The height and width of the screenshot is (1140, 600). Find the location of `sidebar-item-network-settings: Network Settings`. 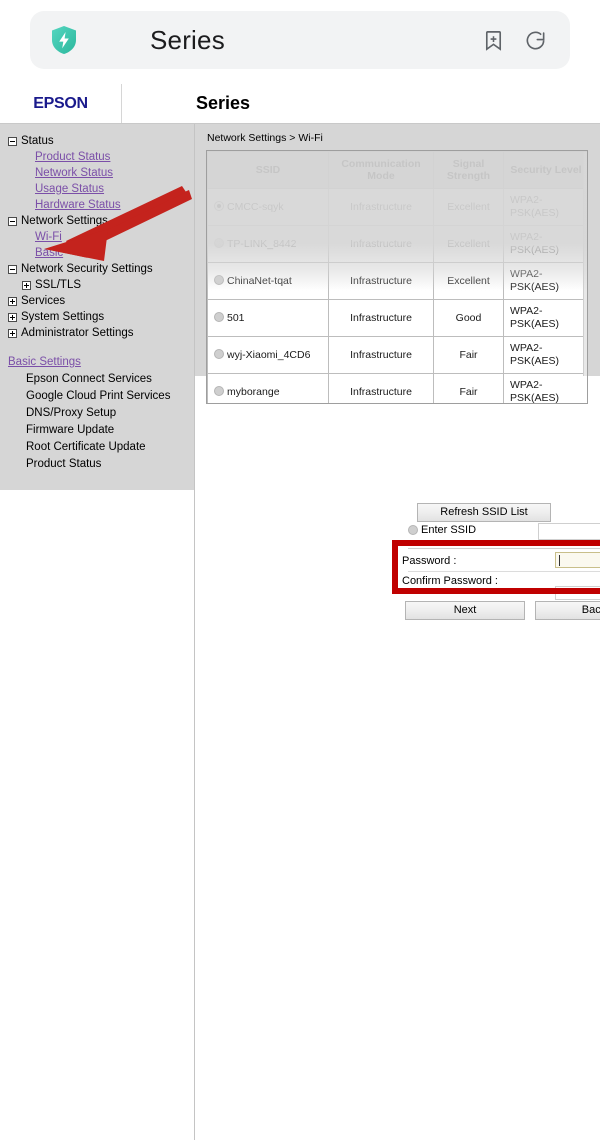

sidebar-item-network-settings: Network Settings is located at coordinates (101, 221).